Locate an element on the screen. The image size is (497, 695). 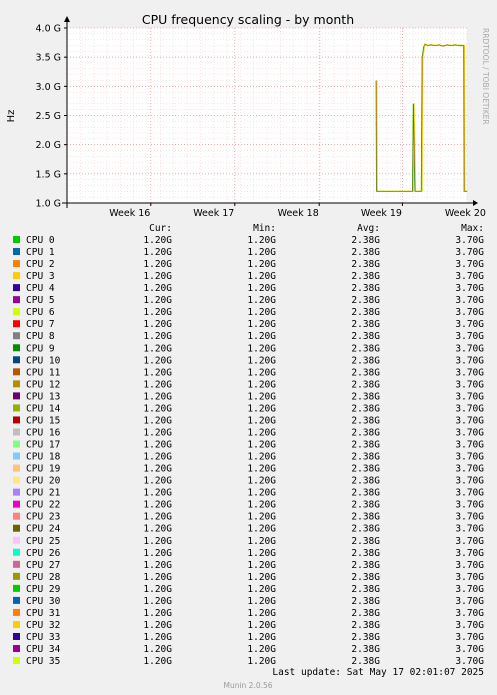
x-tick-label: Week 17 is located at coordinates (213, 213).